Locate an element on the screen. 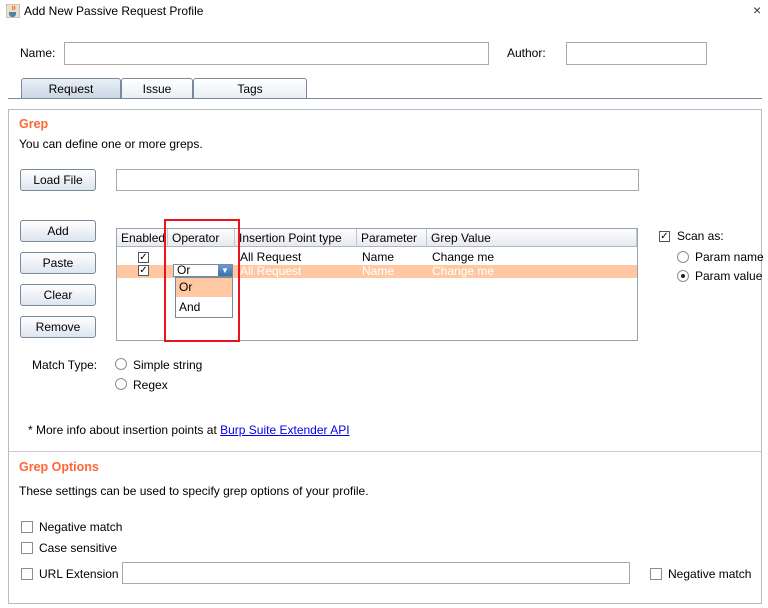 The width and height of the screenshot is (768, 608). grep-options-title: Grep Options is located at coordinates (59, 467).